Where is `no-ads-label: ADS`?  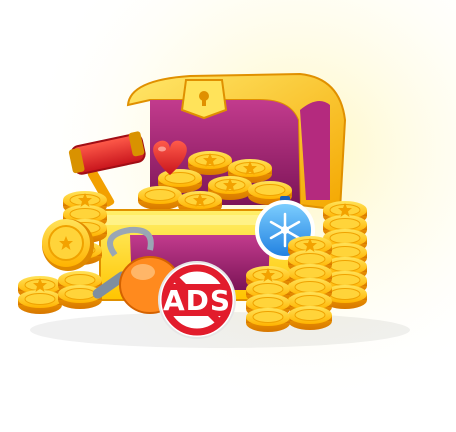 no-ads-label: ADS is located at coordinates (197, 300).